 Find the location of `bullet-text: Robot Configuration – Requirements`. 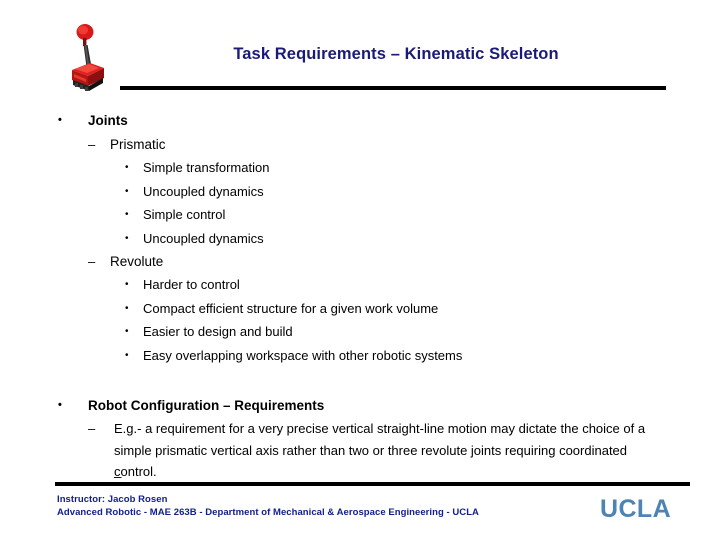

bullet-text: Robot Configuration – Requirements is located at coordinates (206, 406).